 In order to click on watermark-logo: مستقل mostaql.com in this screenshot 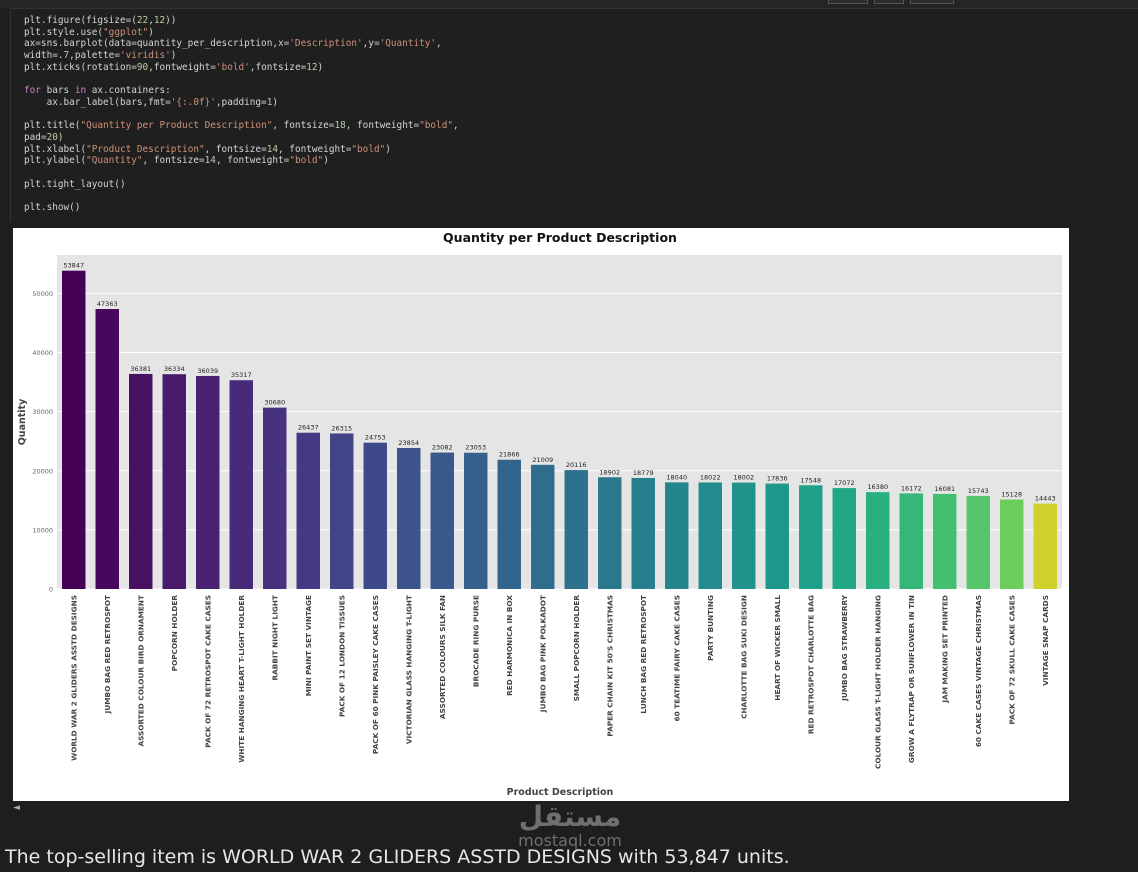, I will do `click(570, 824)`.